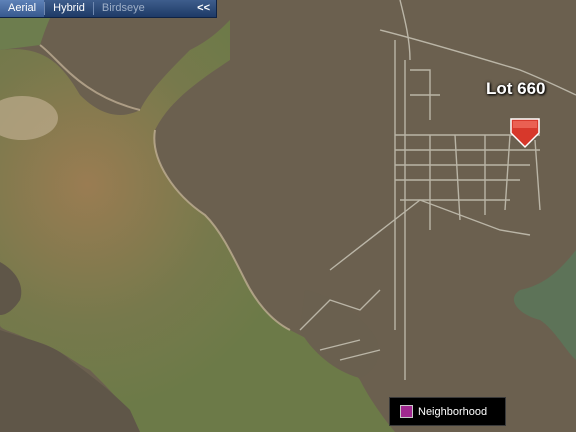 Image resolution: width=576 pixels, height=432 pixels. What do you see at coordinates (22, 8) in the screenshot?
I see `tab-aerial: Aerial` at bounding box center [22, 8].